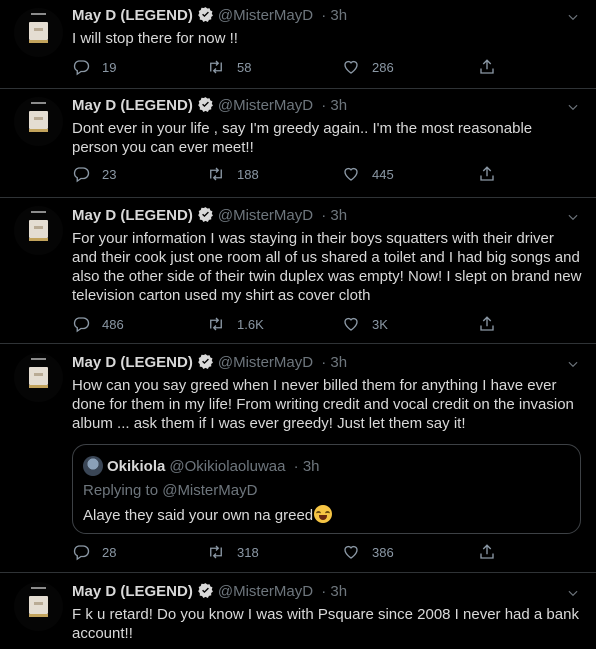  Describe the element at coordinates (297, 67) in the screenshot. I see `tweet-actions: 19 58 286` at that location.